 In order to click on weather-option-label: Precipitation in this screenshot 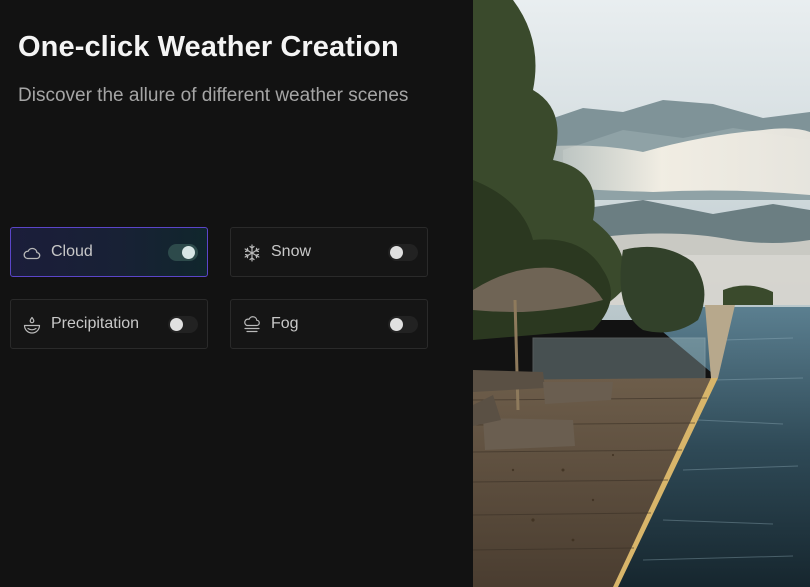, I will do `click(95, 323)`.